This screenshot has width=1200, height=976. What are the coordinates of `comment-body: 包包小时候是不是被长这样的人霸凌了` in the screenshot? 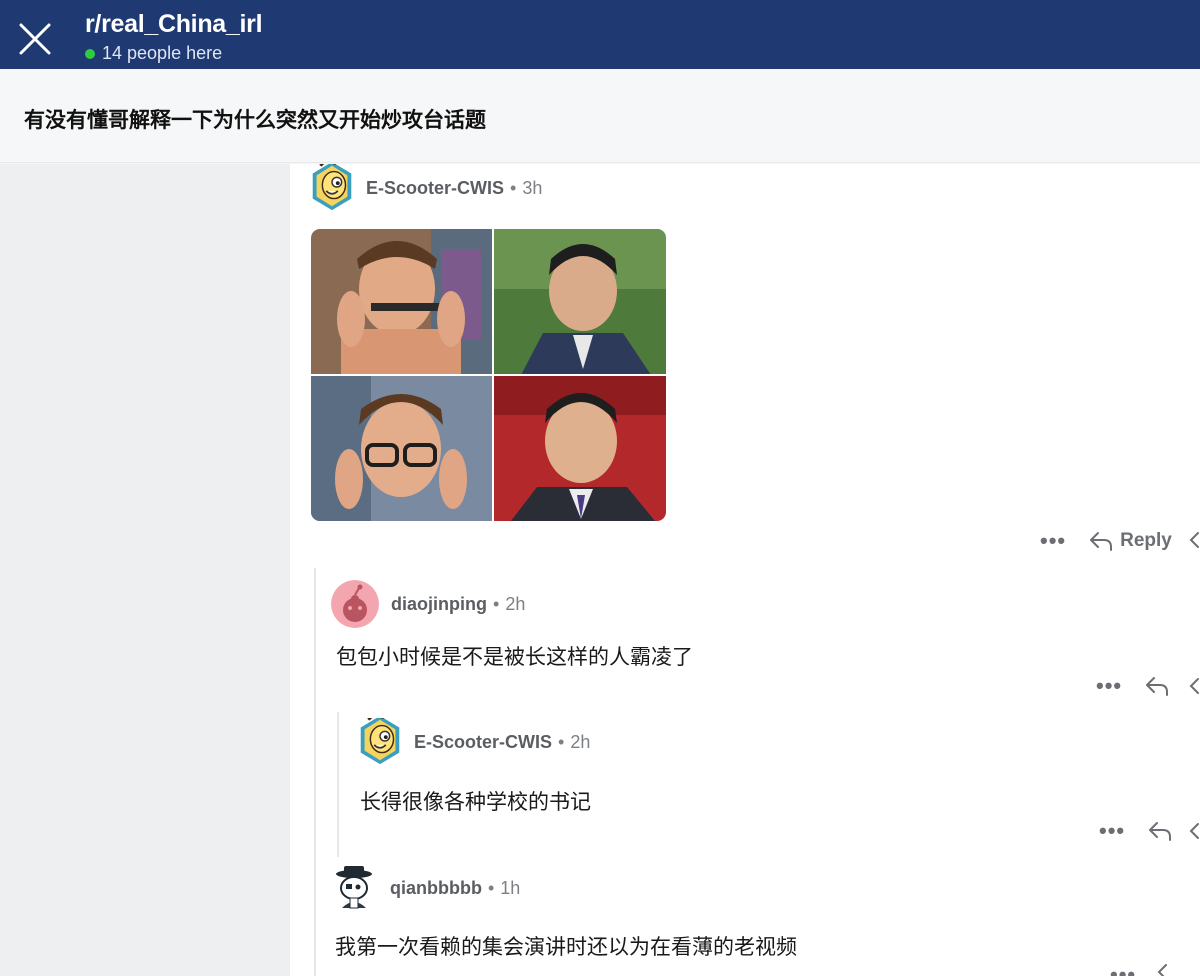 It's located at (514, 657).